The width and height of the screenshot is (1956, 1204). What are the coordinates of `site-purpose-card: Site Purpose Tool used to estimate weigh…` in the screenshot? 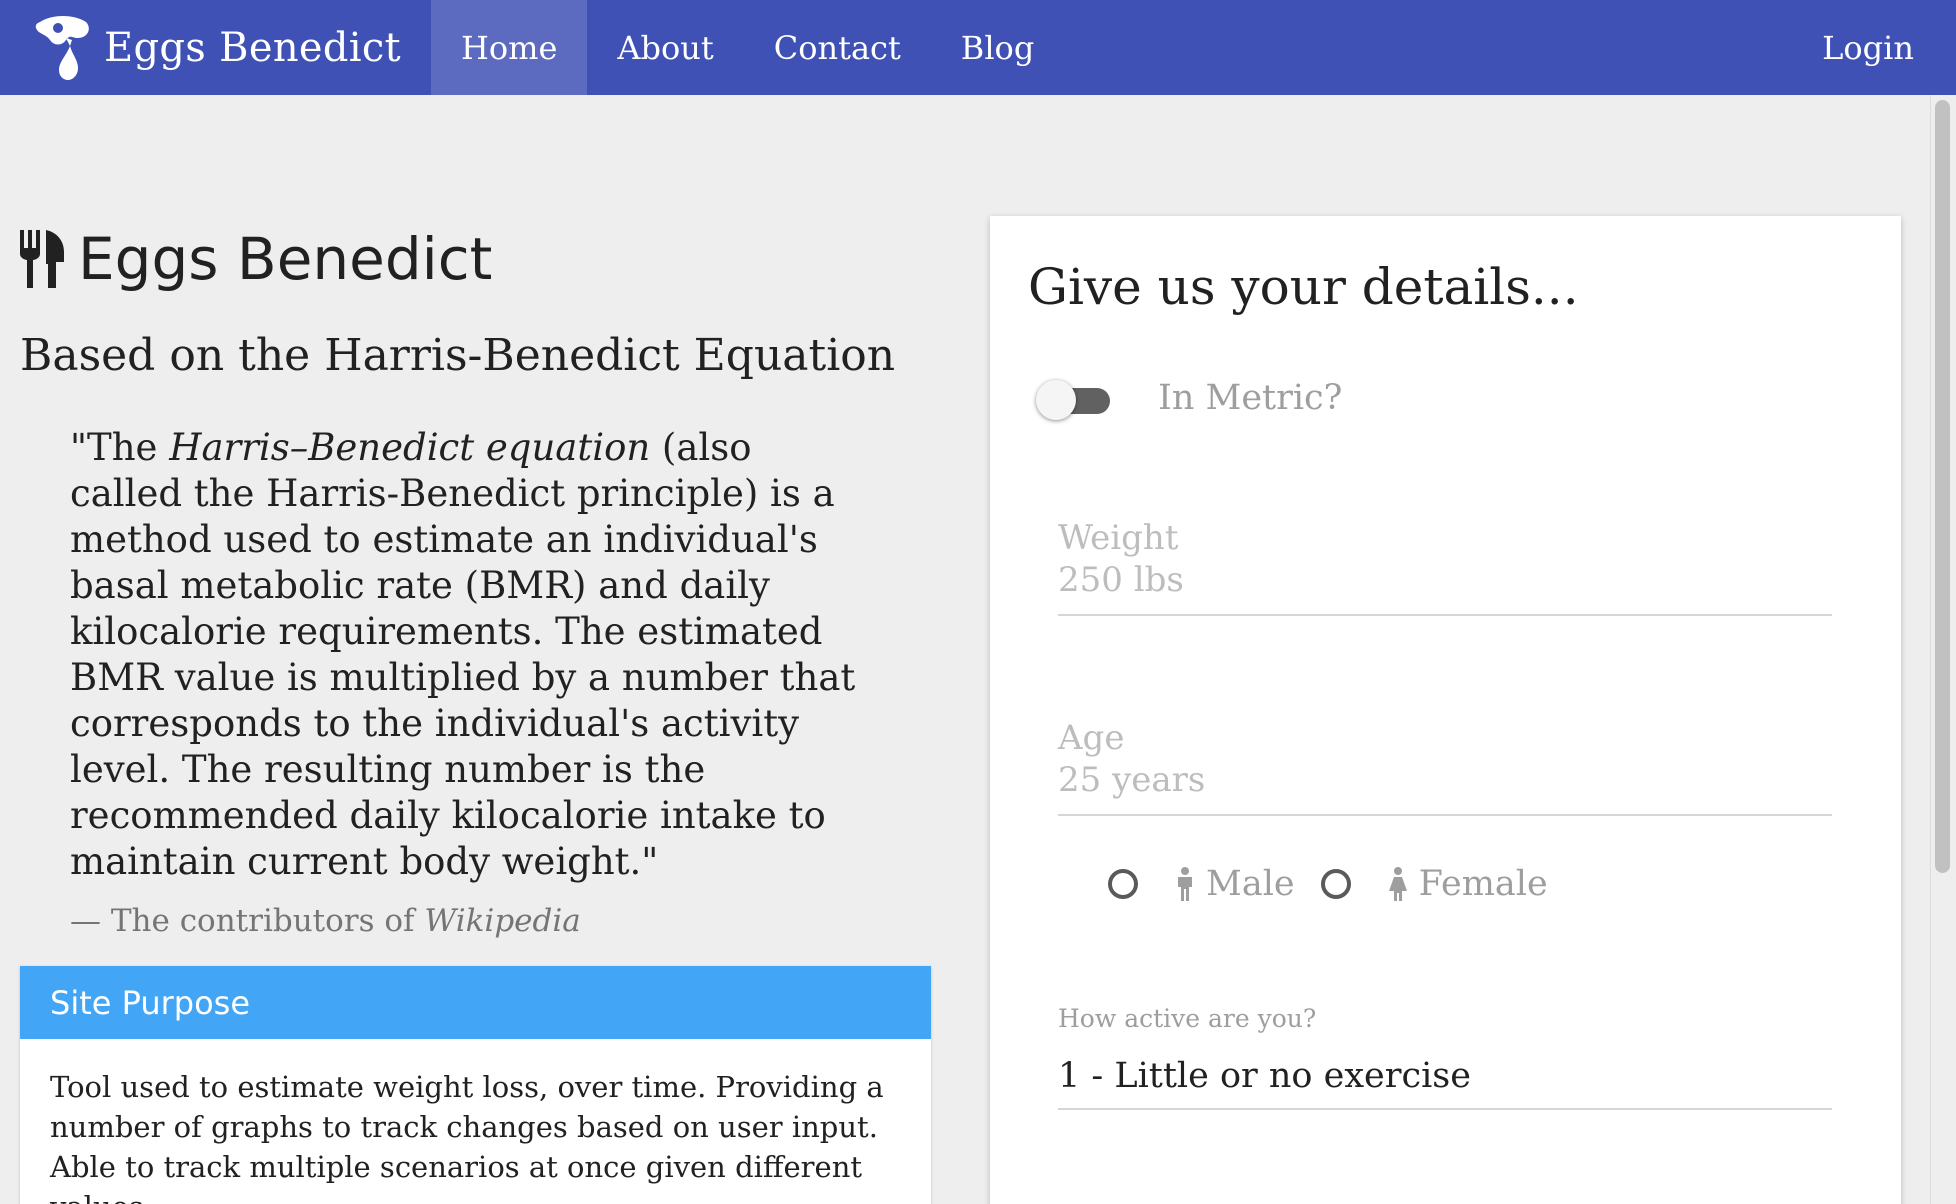 It's located at (475, 1085).